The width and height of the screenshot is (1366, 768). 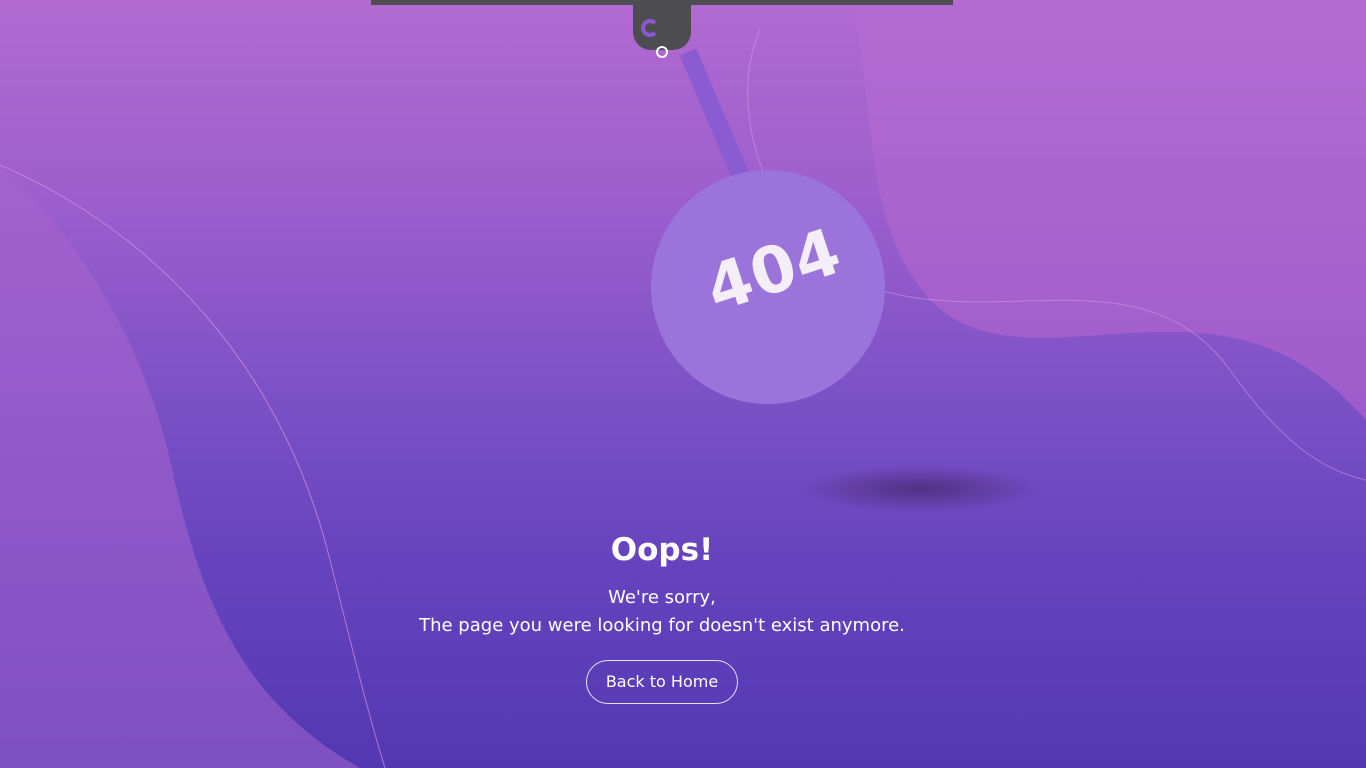 What do you see at coordinates (768, 287) in the screenshot?
I see `error-ball: 404` at bounding box center [768, 287].